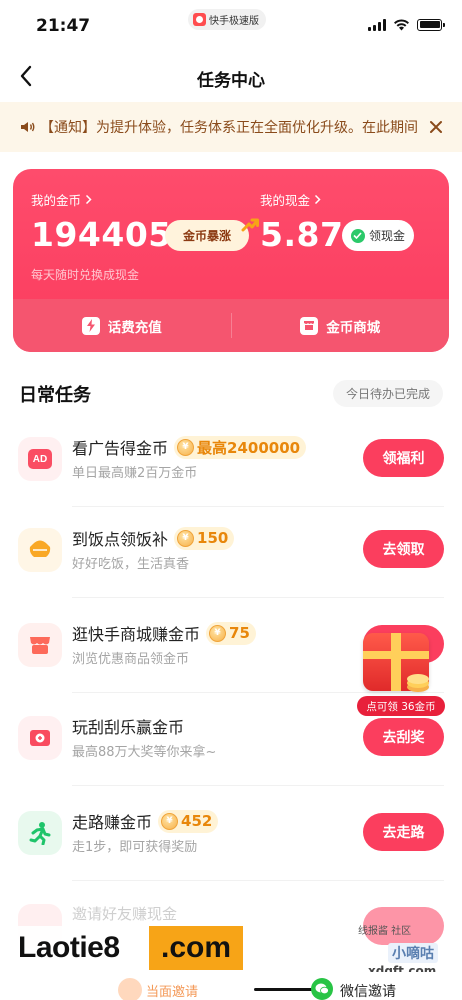  I want to click on cellular-signal-icon, so click(377, 24).